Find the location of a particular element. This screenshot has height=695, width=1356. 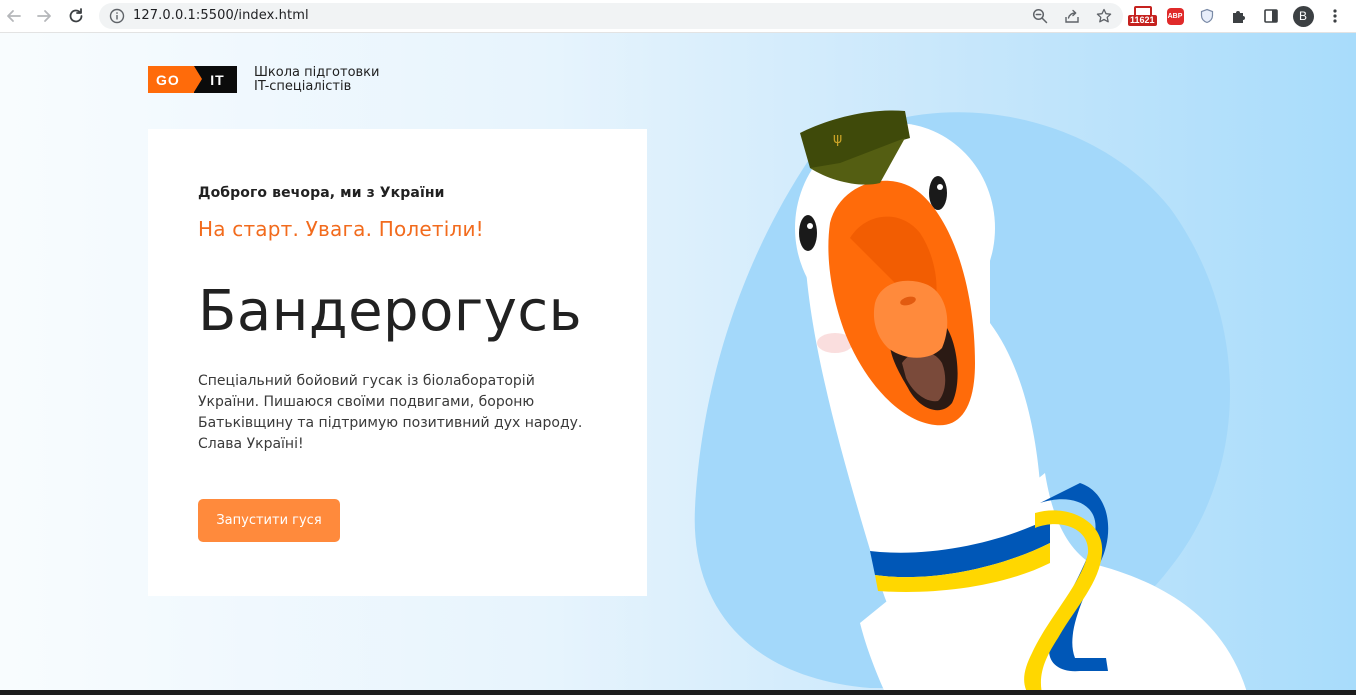

menu-dots-icon is located at coordinates (1335, 16).